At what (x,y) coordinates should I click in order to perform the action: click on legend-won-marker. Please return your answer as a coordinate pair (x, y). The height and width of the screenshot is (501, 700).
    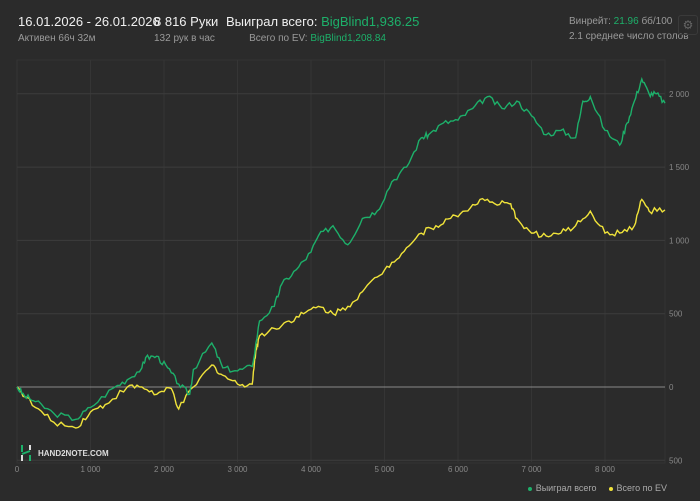
    Looking at the image, I should click on (529, 488).